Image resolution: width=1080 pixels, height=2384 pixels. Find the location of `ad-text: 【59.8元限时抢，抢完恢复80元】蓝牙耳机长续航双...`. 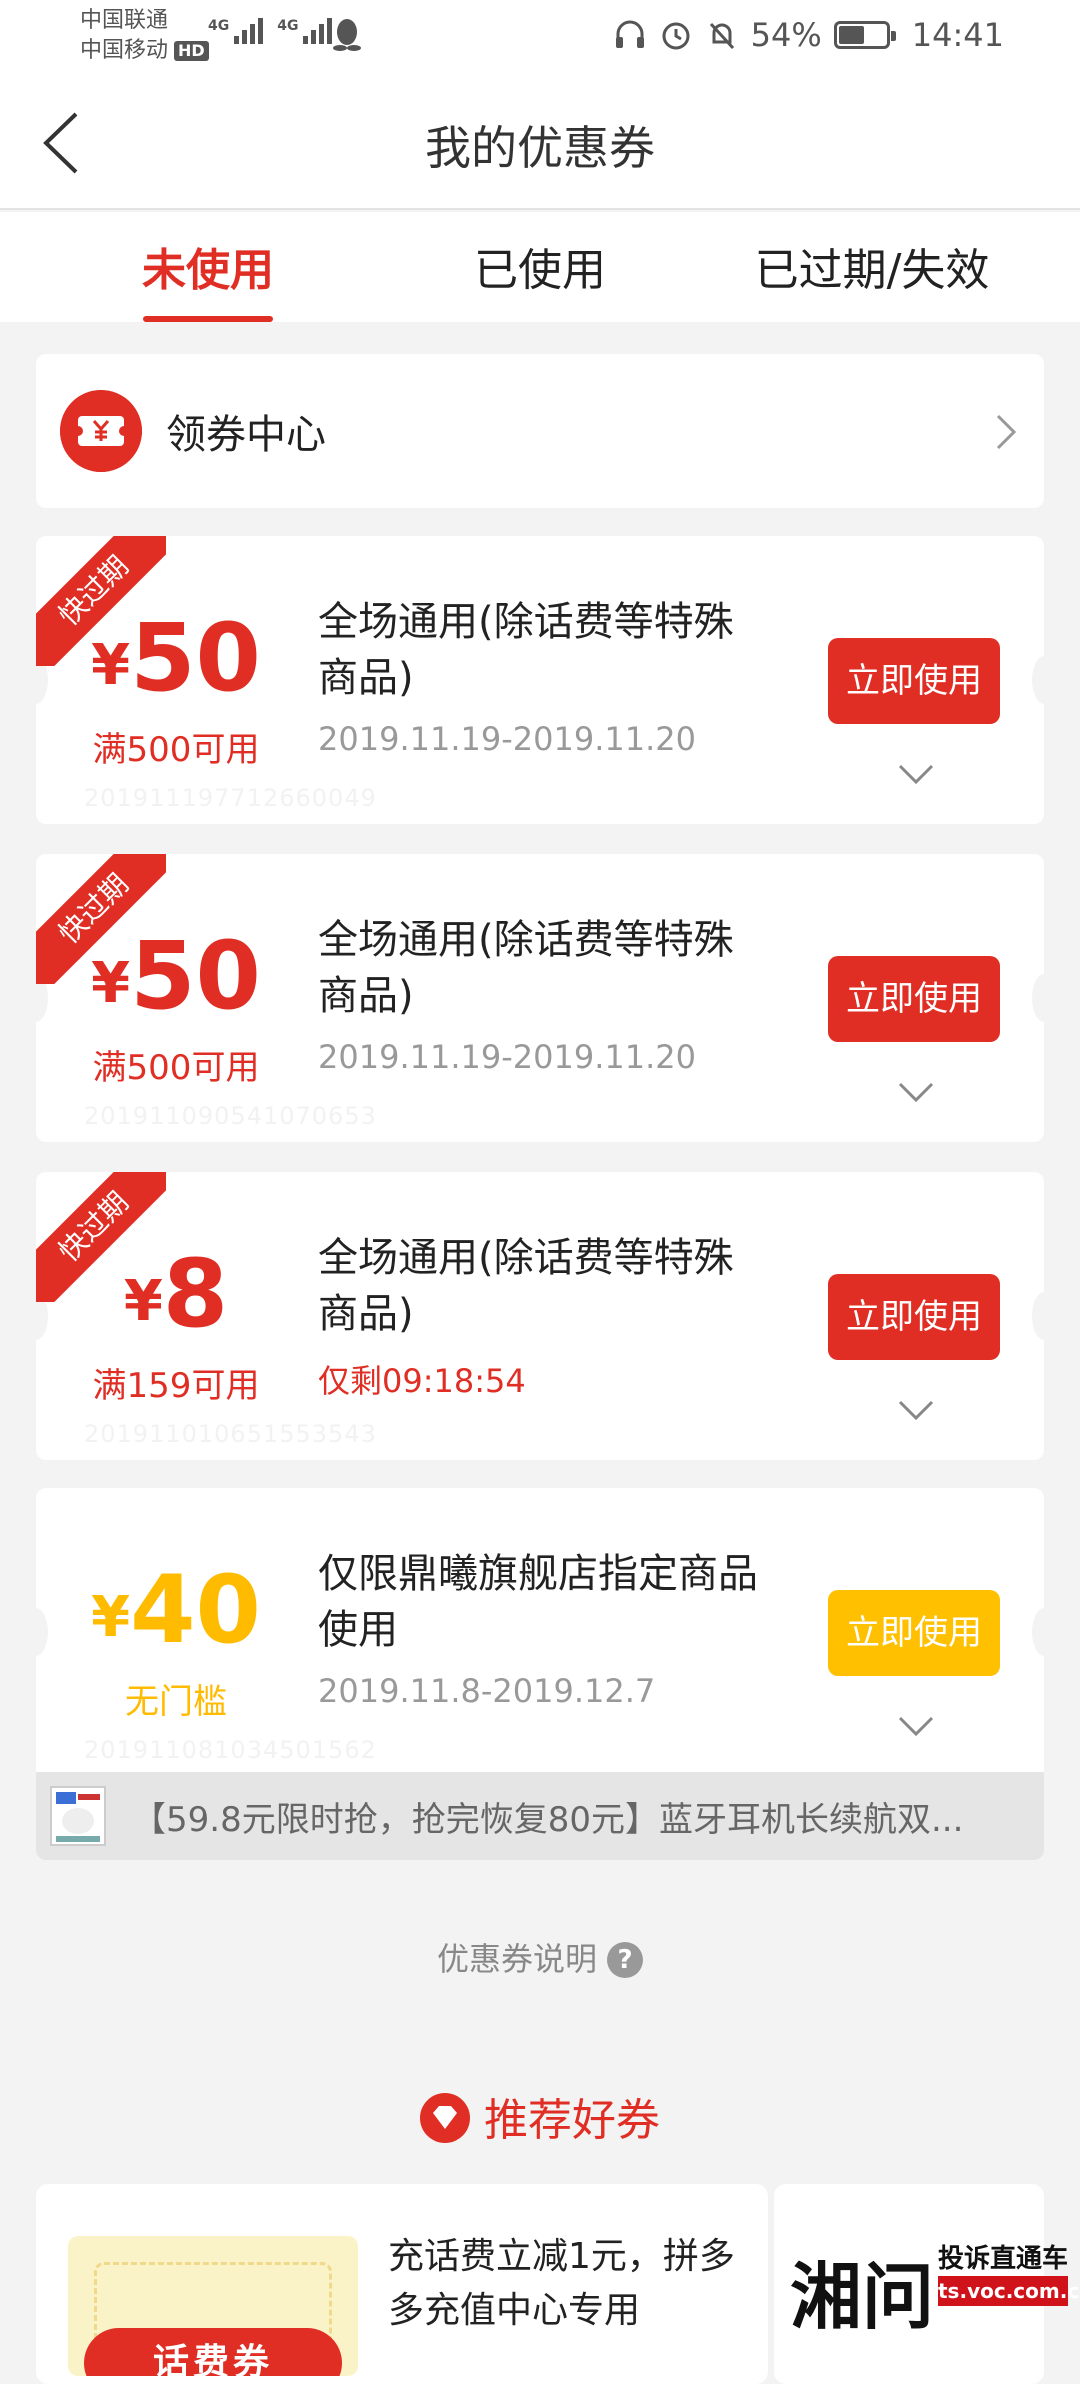

ad-text: 【59.8元限时抢，抢完恢复80元】蓝牙耳机长续航双... is located at coordinates (548, 1820).